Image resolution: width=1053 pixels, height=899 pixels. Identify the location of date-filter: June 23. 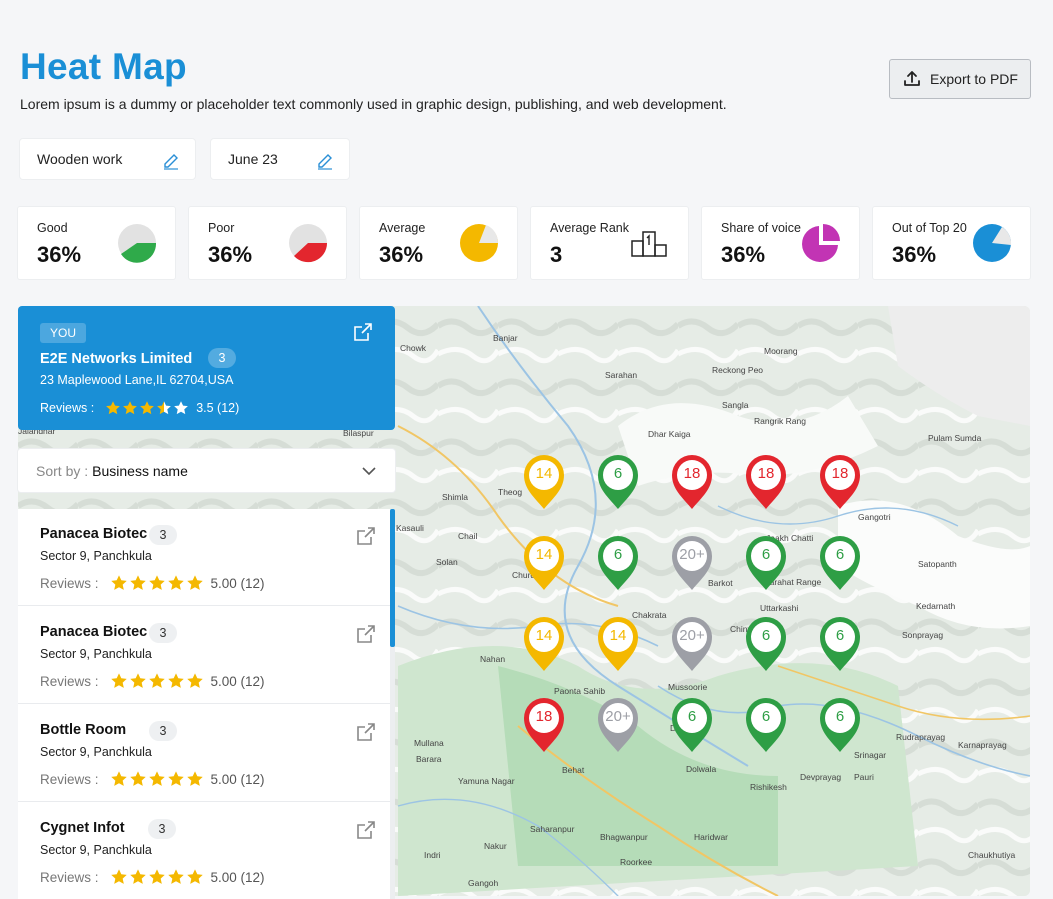
(280, 159).